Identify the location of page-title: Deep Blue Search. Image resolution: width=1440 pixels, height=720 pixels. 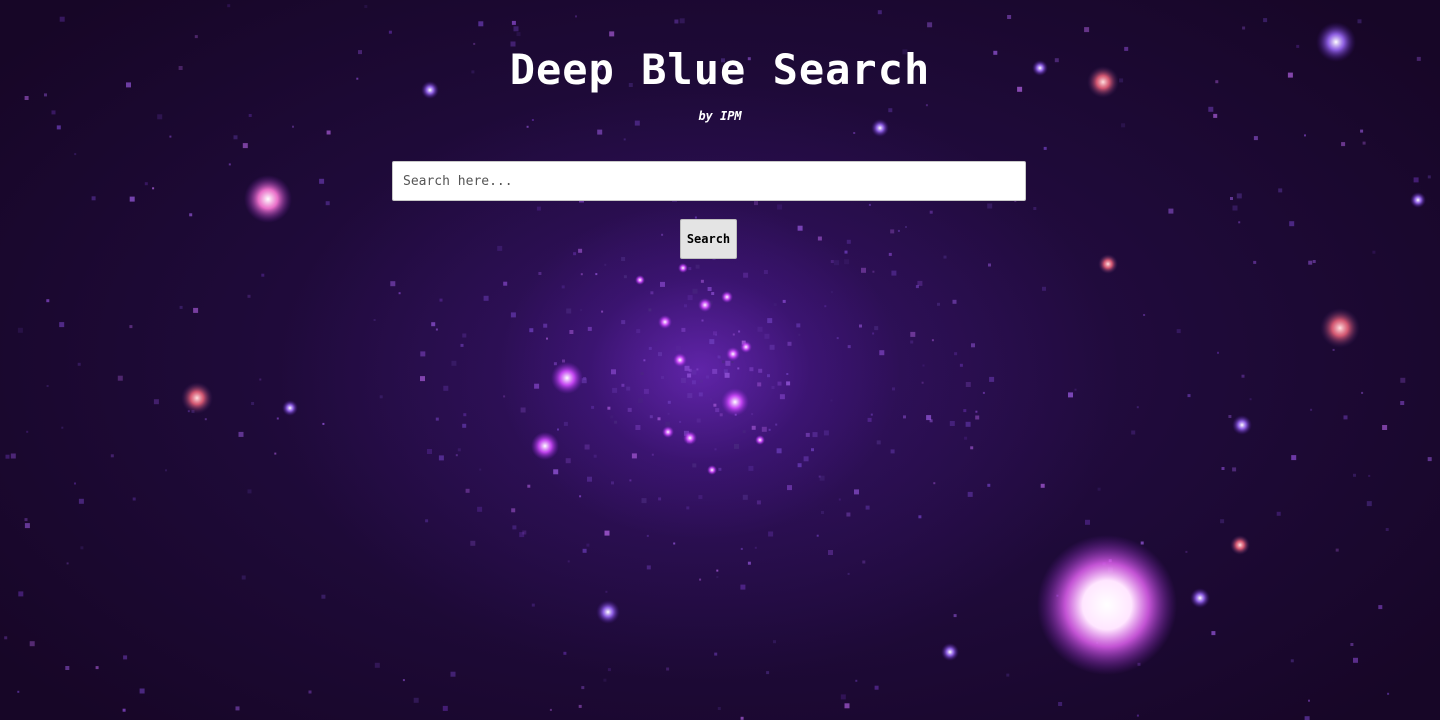
(720, 69).